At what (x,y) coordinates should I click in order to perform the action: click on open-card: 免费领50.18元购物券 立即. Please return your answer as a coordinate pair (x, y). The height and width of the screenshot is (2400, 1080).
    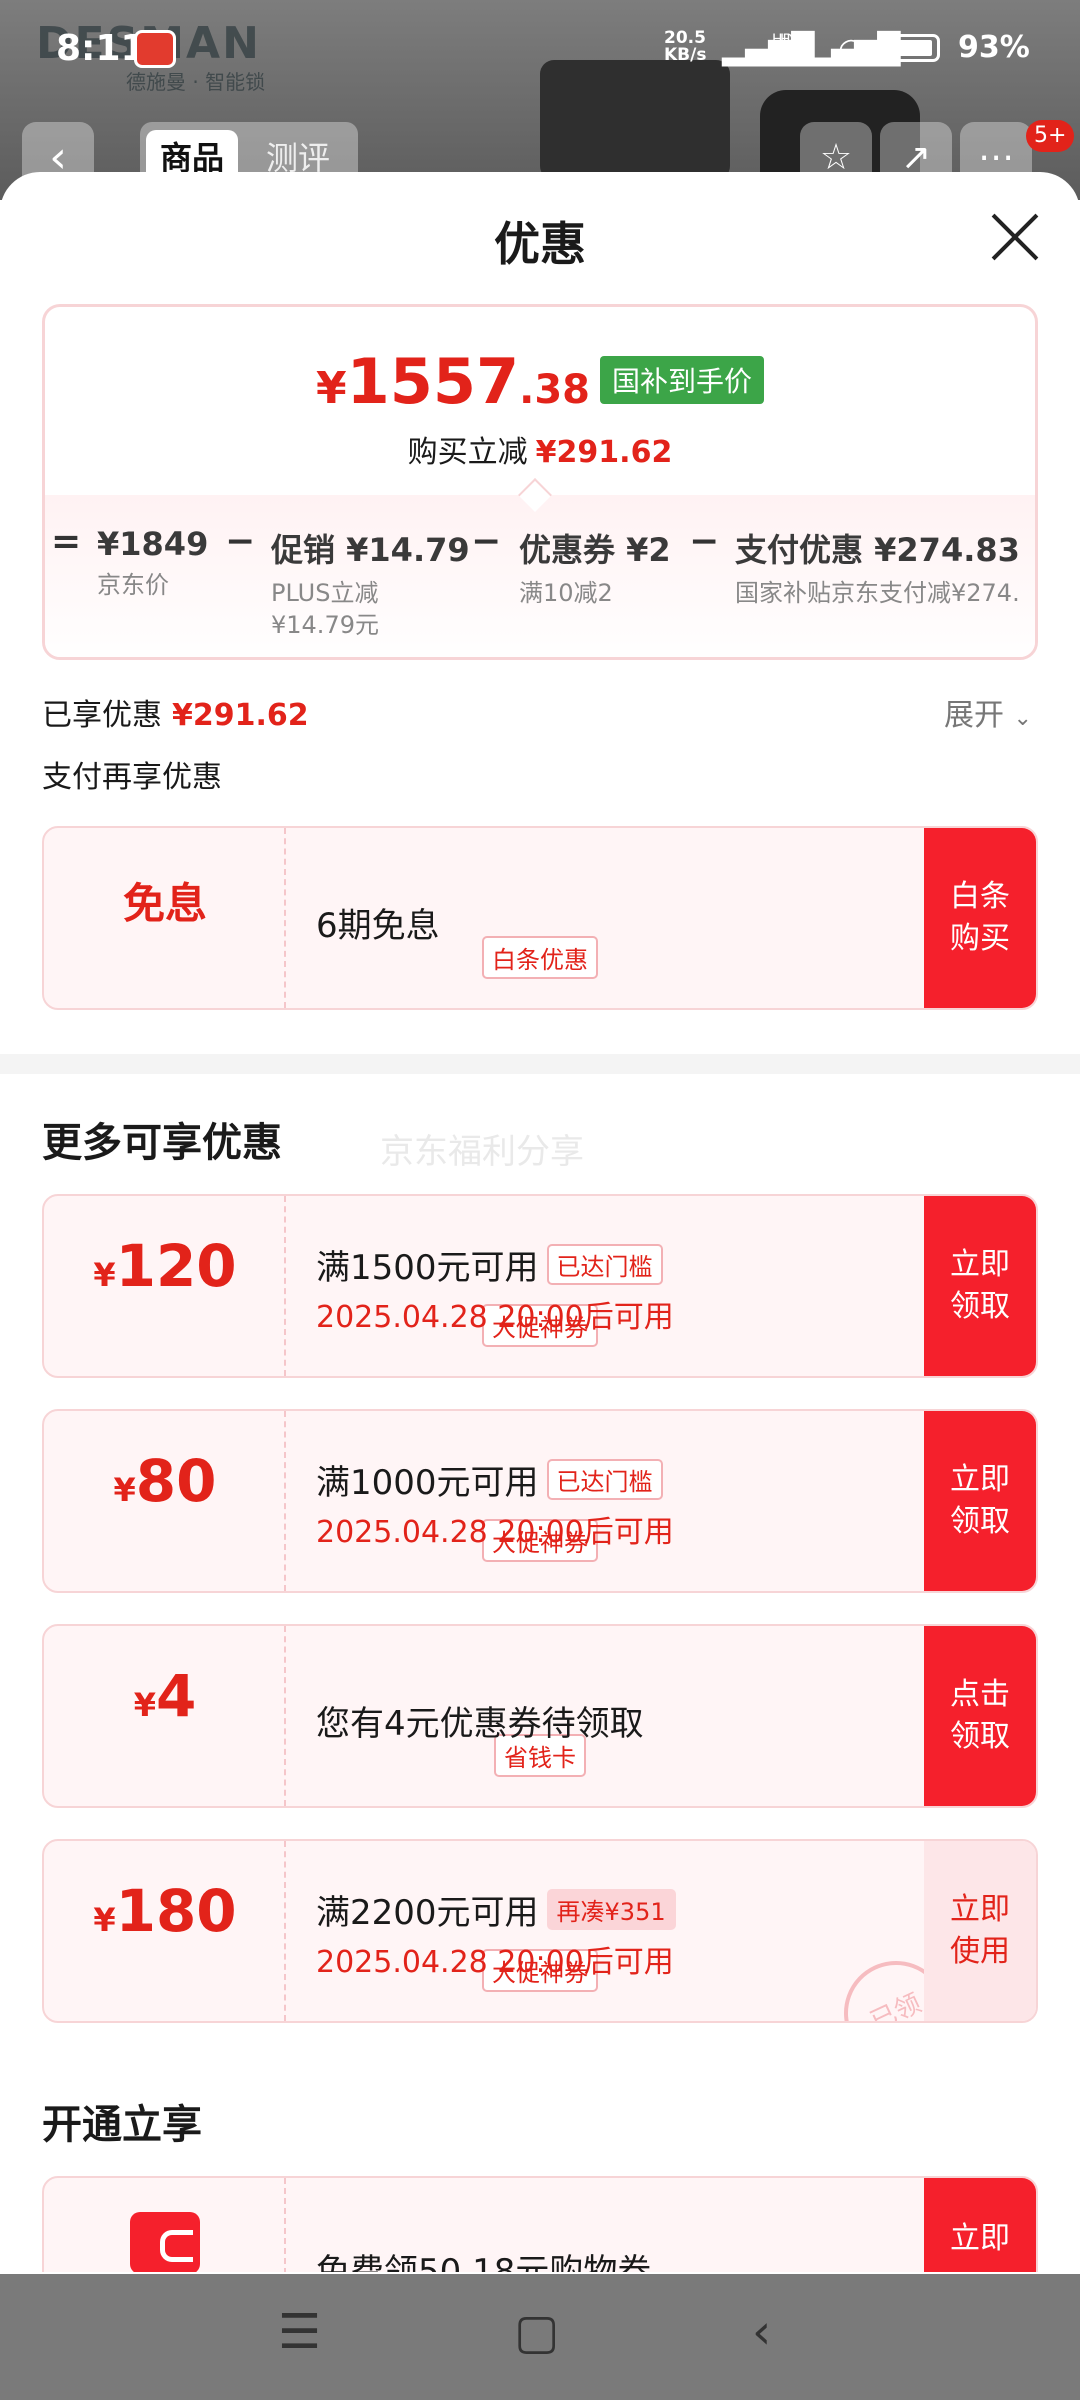
    Looking at the image, I should click on (540, 2224).